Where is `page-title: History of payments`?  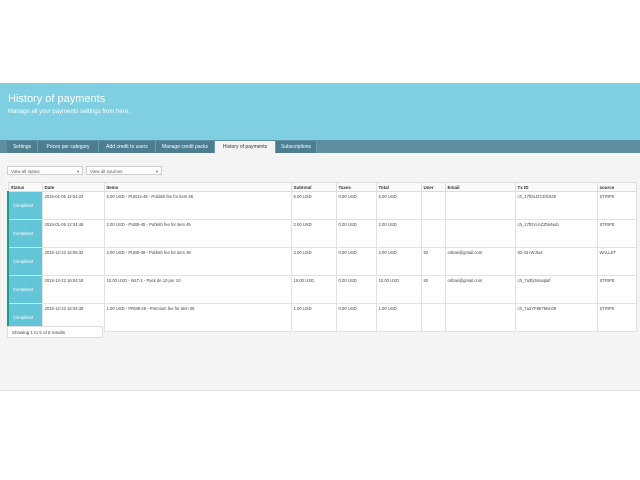 page-title: History of payments is located at coordinates (57, 99).